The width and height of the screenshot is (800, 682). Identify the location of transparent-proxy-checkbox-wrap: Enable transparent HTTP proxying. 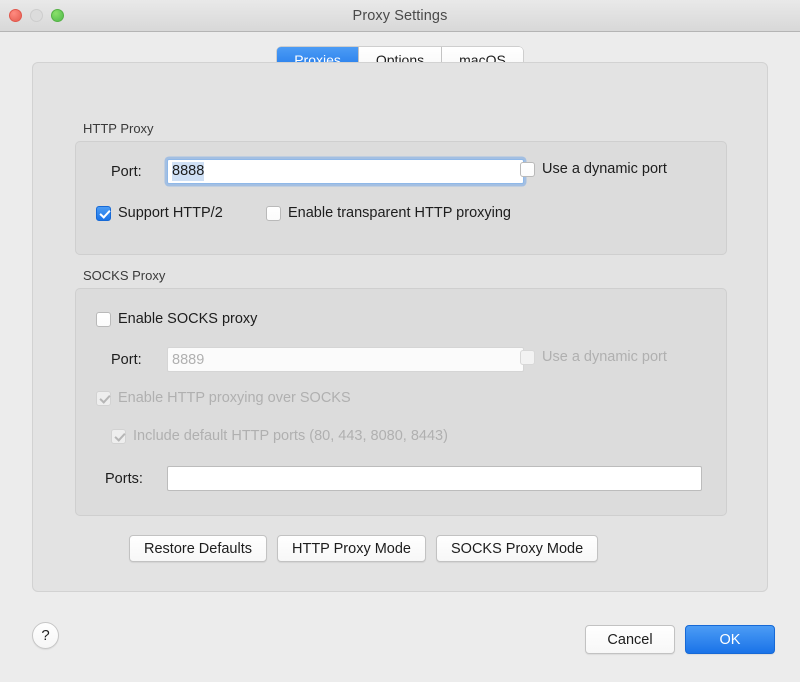
(388, 213).